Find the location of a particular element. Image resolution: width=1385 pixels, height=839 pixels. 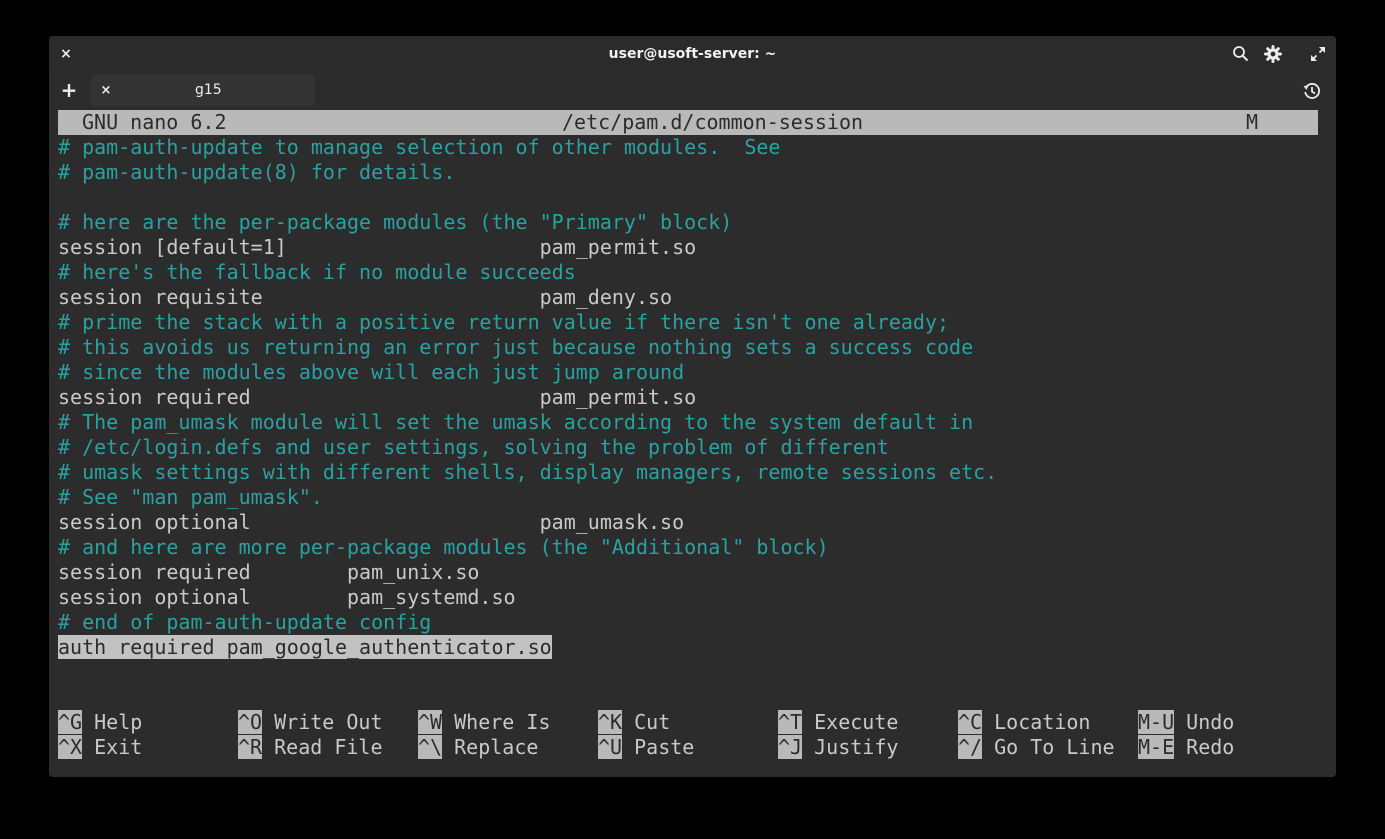

editor-line: session optional pam_umask.so is located at coordinates (371, 522).